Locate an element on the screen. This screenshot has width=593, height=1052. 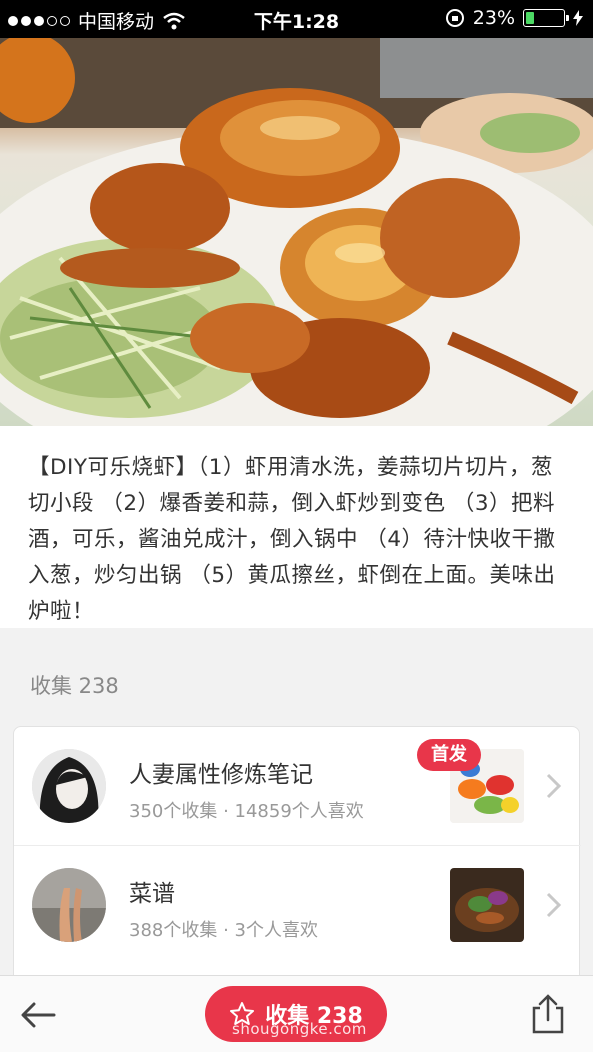
charging-bolt-icon is located at coordinates (578, 18).